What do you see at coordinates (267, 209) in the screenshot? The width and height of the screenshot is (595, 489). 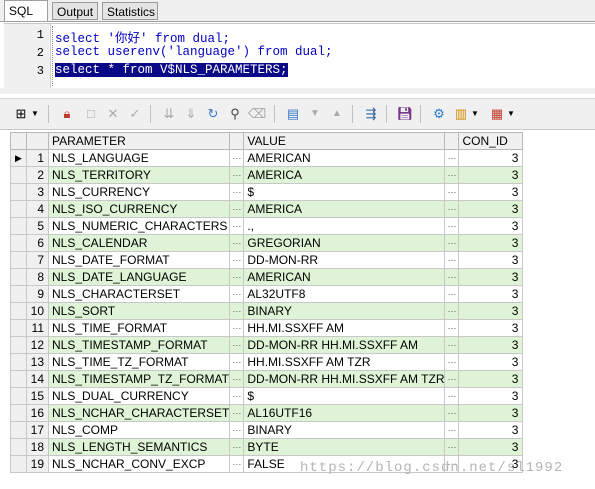 I see `table-row: 4 NLS_ISO_CURRENCY ··· AMERICA ··· 3` at bounding box center [267, 209].